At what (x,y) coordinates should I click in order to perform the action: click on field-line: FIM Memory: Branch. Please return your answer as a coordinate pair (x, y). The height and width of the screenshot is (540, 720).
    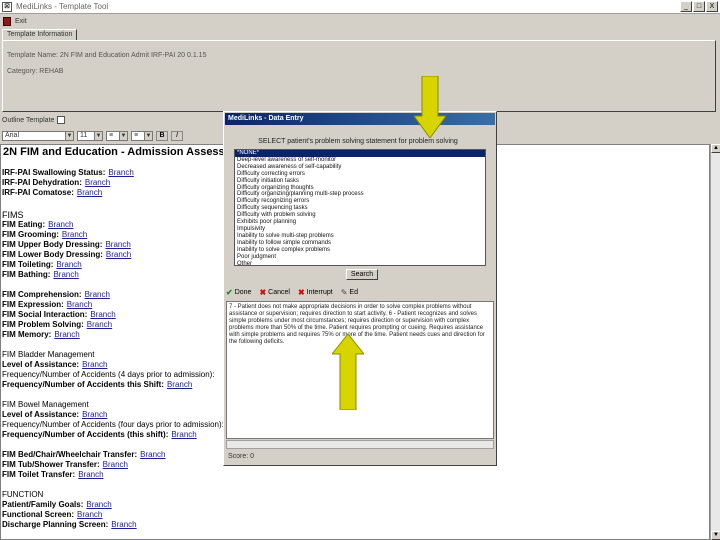
    Looking at the image, I should click on (41, 335).